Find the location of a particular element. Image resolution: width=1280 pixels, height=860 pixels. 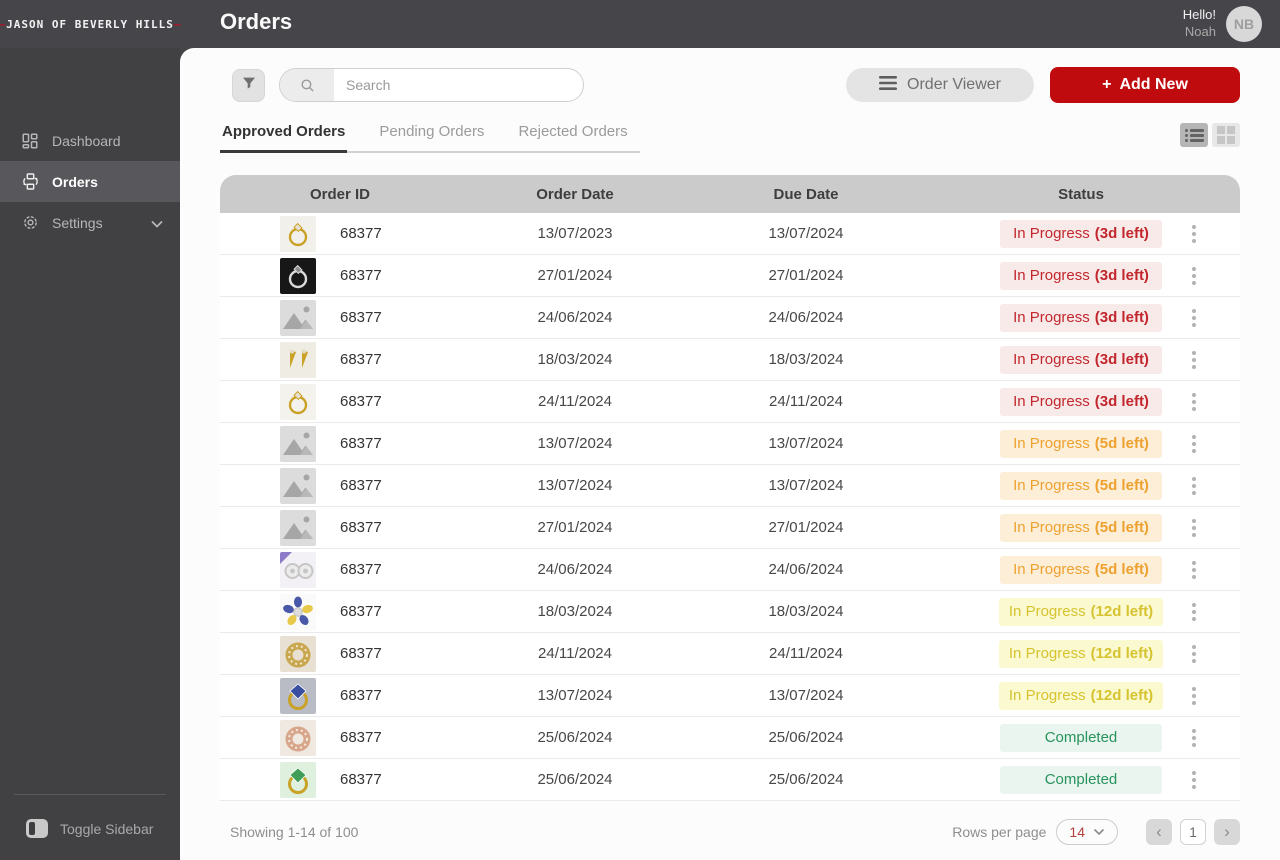

status-badge: In Progress (5d left) is located at coordinates (1081, 443).